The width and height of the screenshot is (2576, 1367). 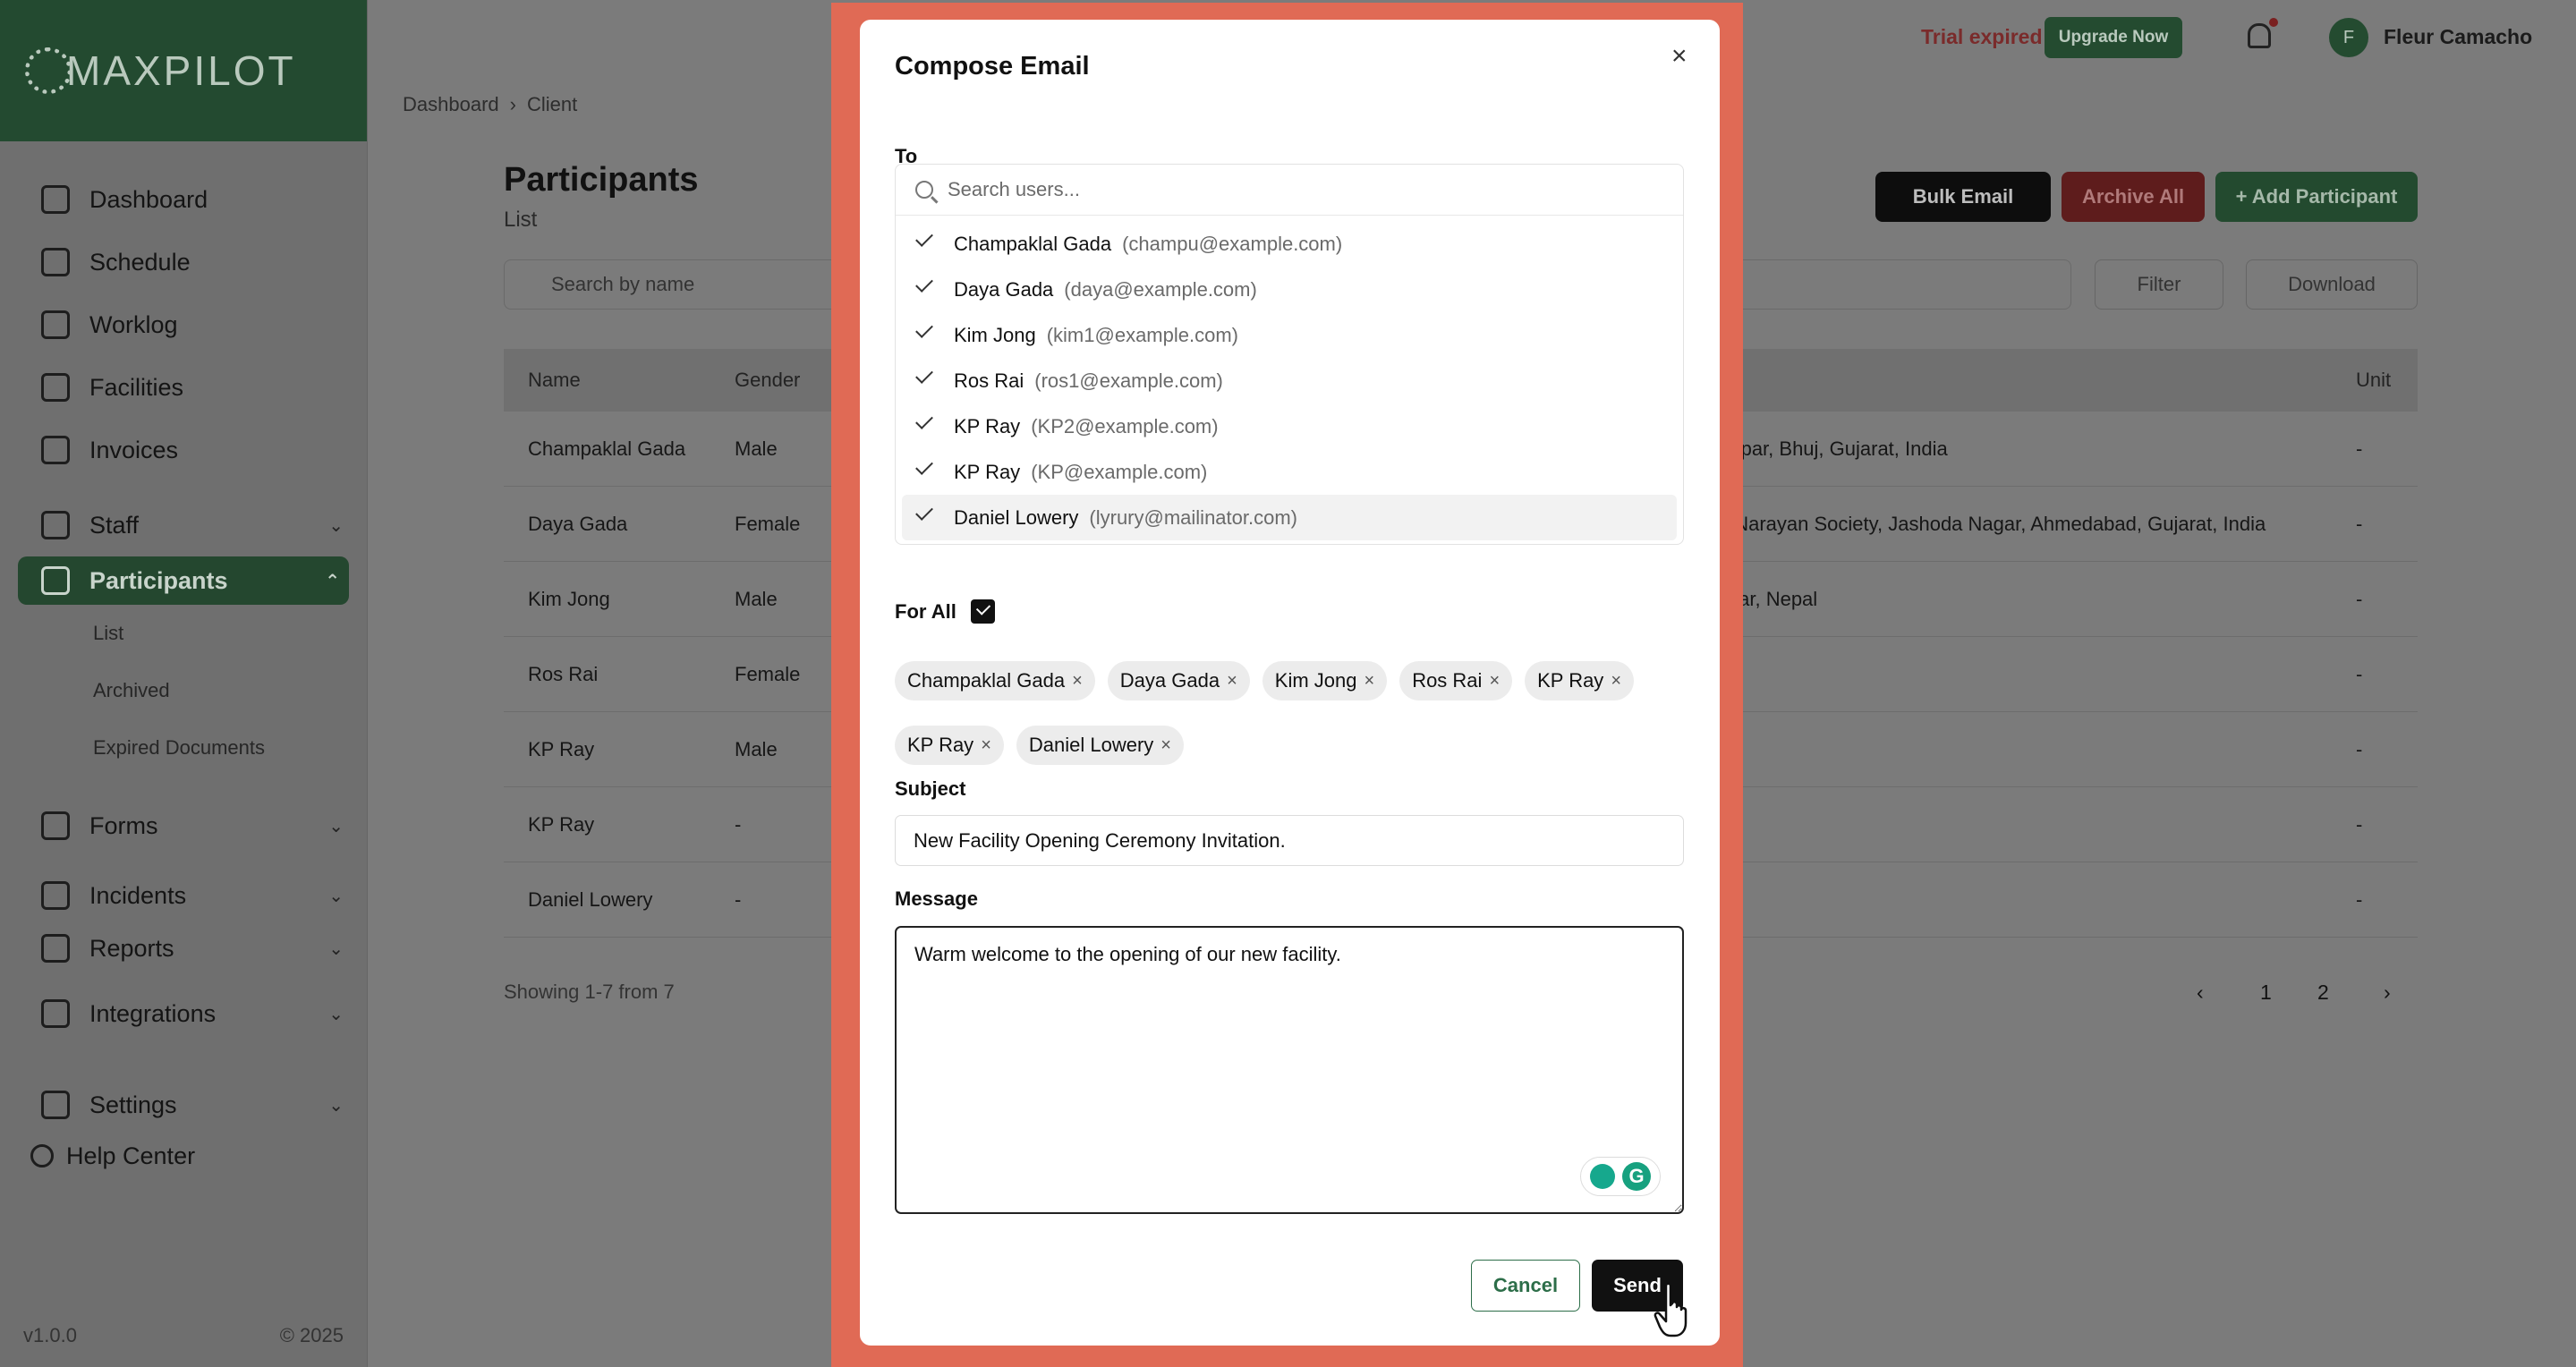 What do you see at coordinates (55, 949) in the screenshot?
I see `bar-chart-icon` at bounding box center [55, 949].